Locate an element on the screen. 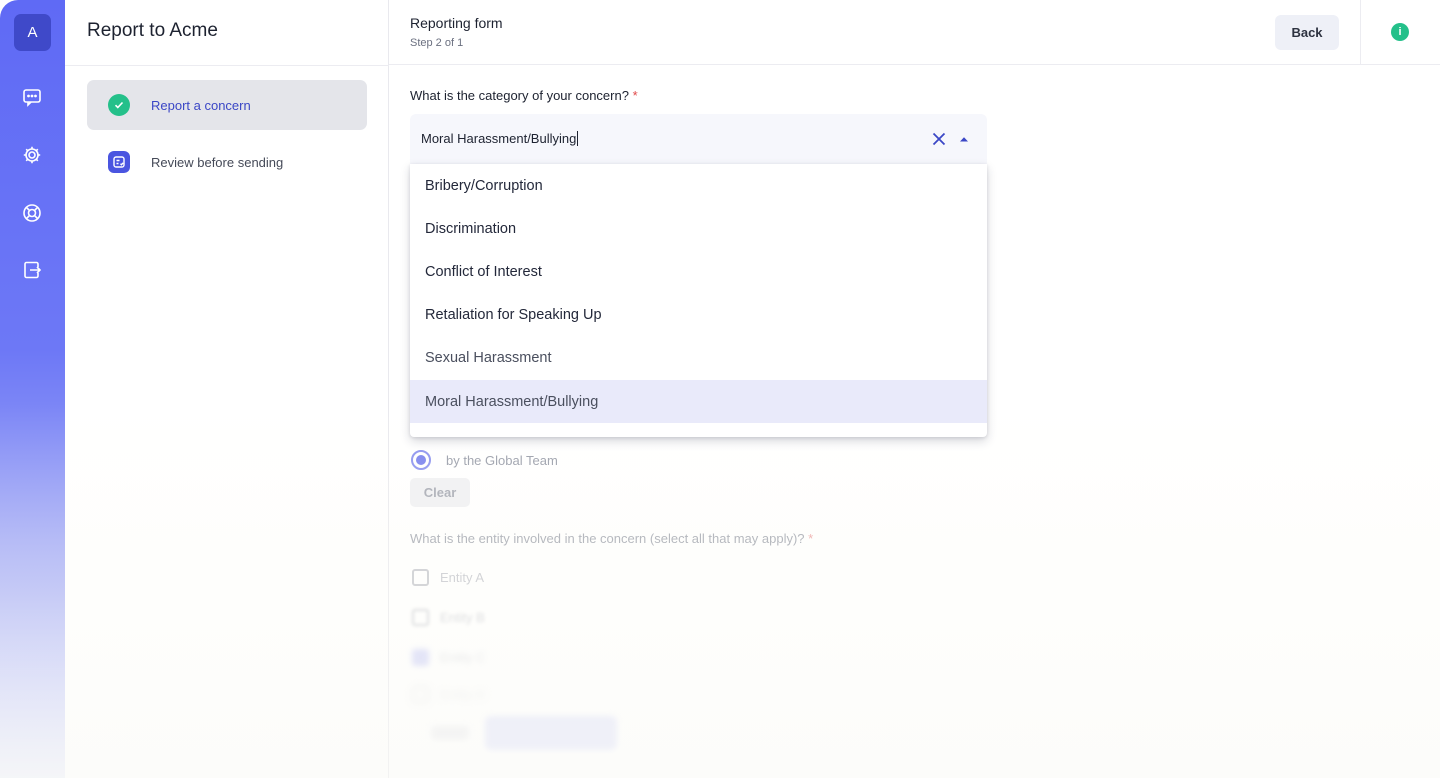 The image size is (1440, 778). option-retaliation: Retaliation for Speaking Up is located at coordinates (698, 314).